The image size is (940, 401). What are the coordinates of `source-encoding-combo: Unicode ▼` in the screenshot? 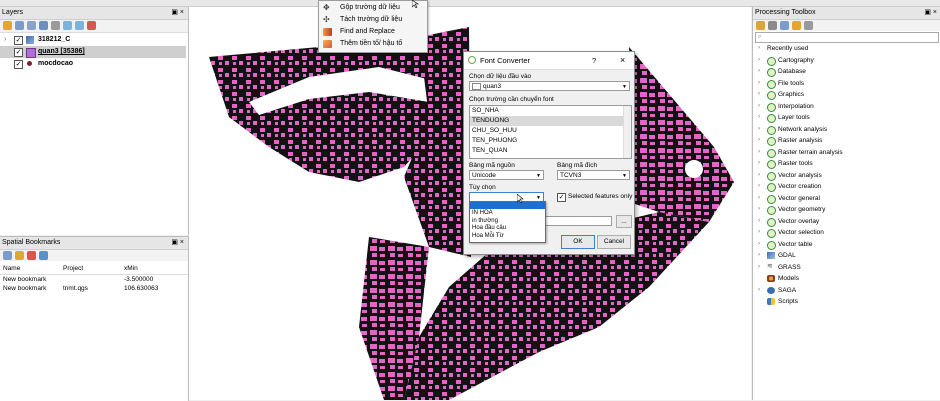 It's located at (506, 175).